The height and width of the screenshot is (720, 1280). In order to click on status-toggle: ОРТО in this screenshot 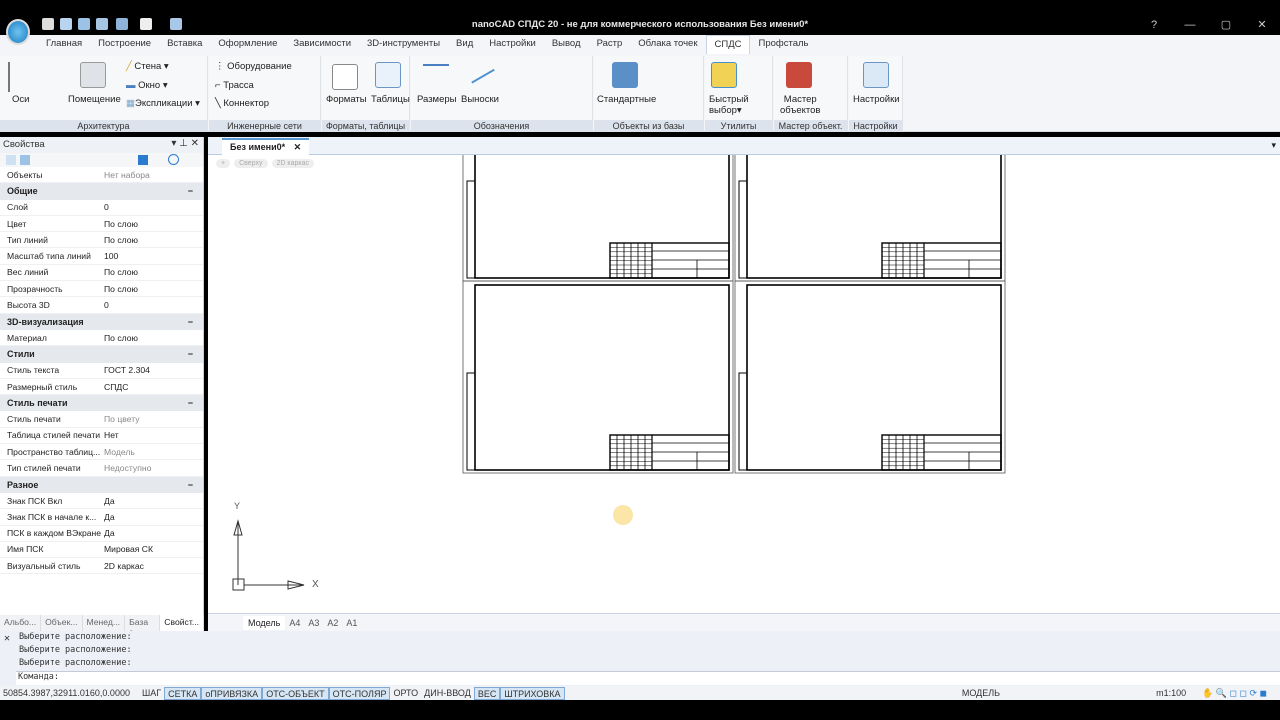, I will do `click(405, 693)`.